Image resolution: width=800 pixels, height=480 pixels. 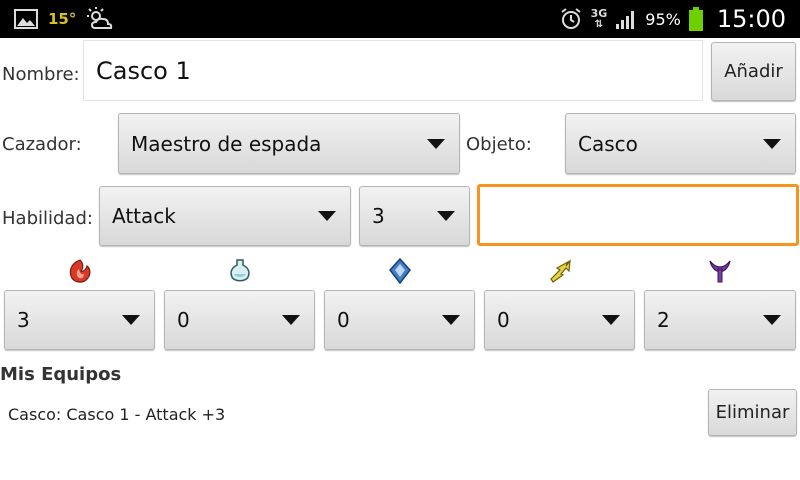 What do you see at coordinates (117, 414) in the screenshot?
I see `equipo-item-text: Casco: Casco 1 - Attack +3` at bounding box center [117, 414].